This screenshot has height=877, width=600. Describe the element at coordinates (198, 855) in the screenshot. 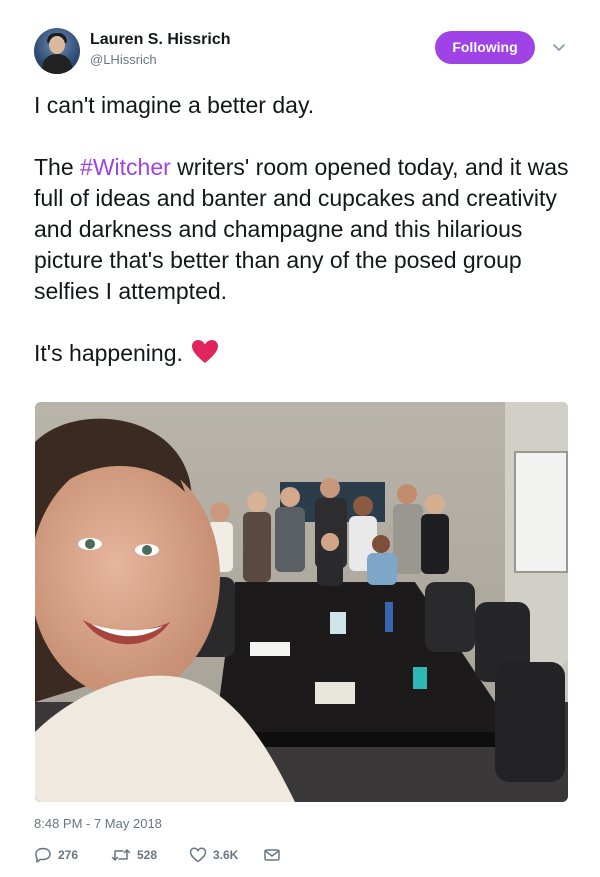

I see `like-icon` at that location.